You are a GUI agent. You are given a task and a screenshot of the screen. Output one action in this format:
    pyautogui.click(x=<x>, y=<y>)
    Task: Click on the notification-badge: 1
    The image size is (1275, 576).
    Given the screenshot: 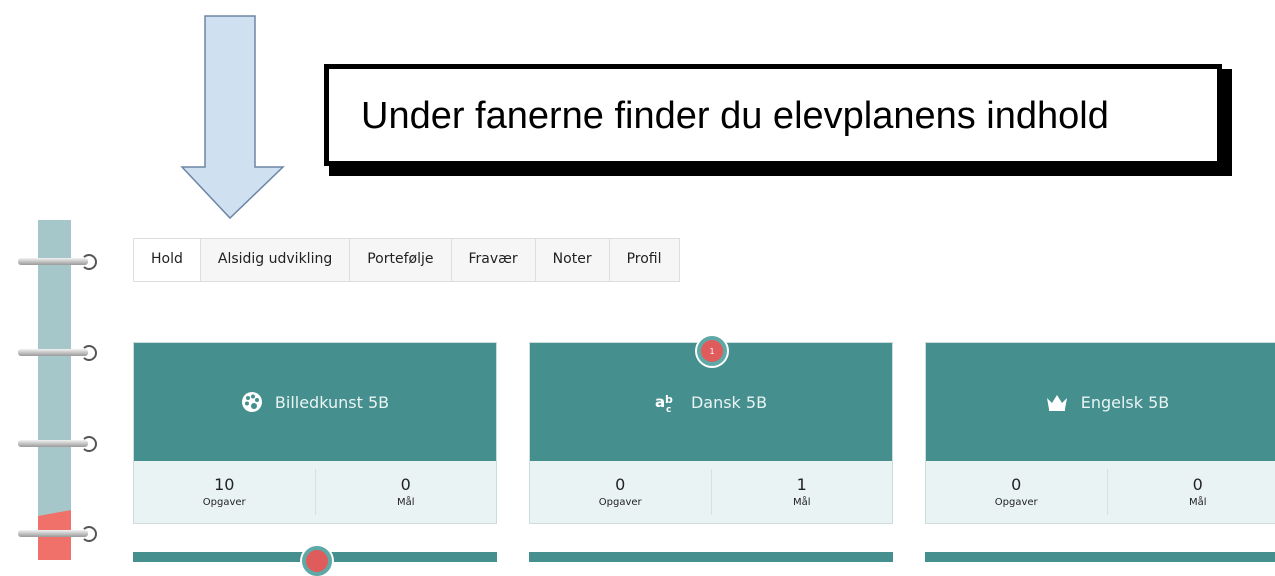 What is the action you would take?
    pyautogui.click(x=712, y=351)
    